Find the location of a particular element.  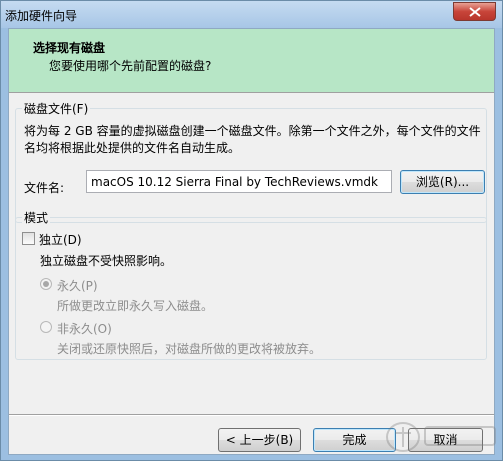

file-name-label: 文件名: is located at coordinates (44, 188).